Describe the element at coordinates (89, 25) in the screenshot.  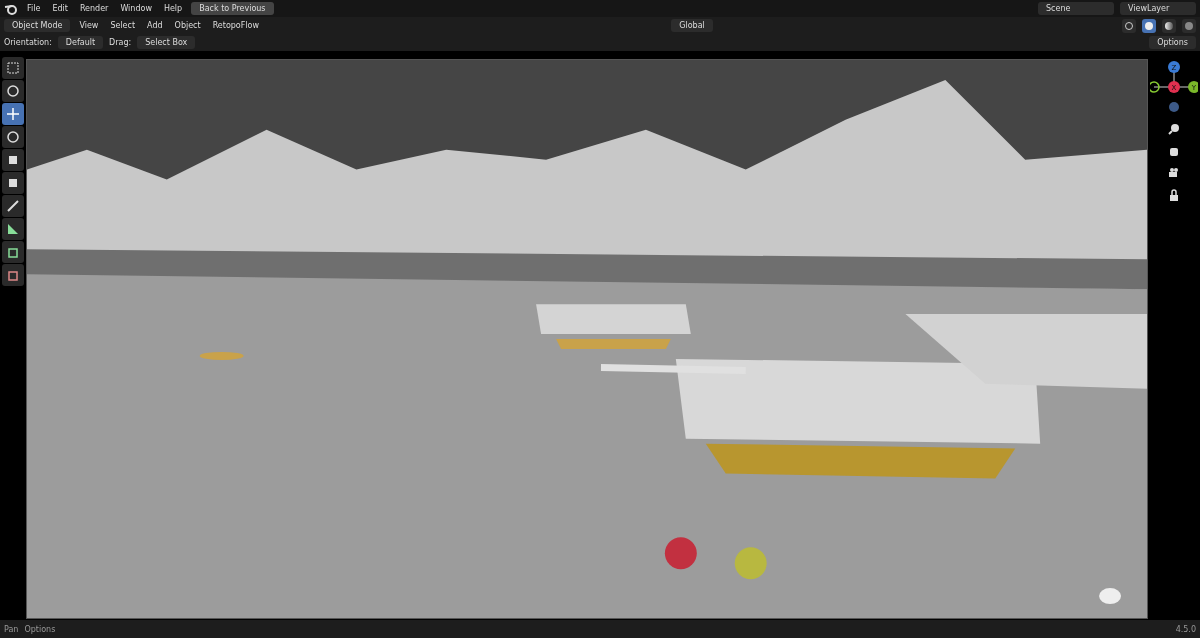
I see `menu-item: View` at that location.